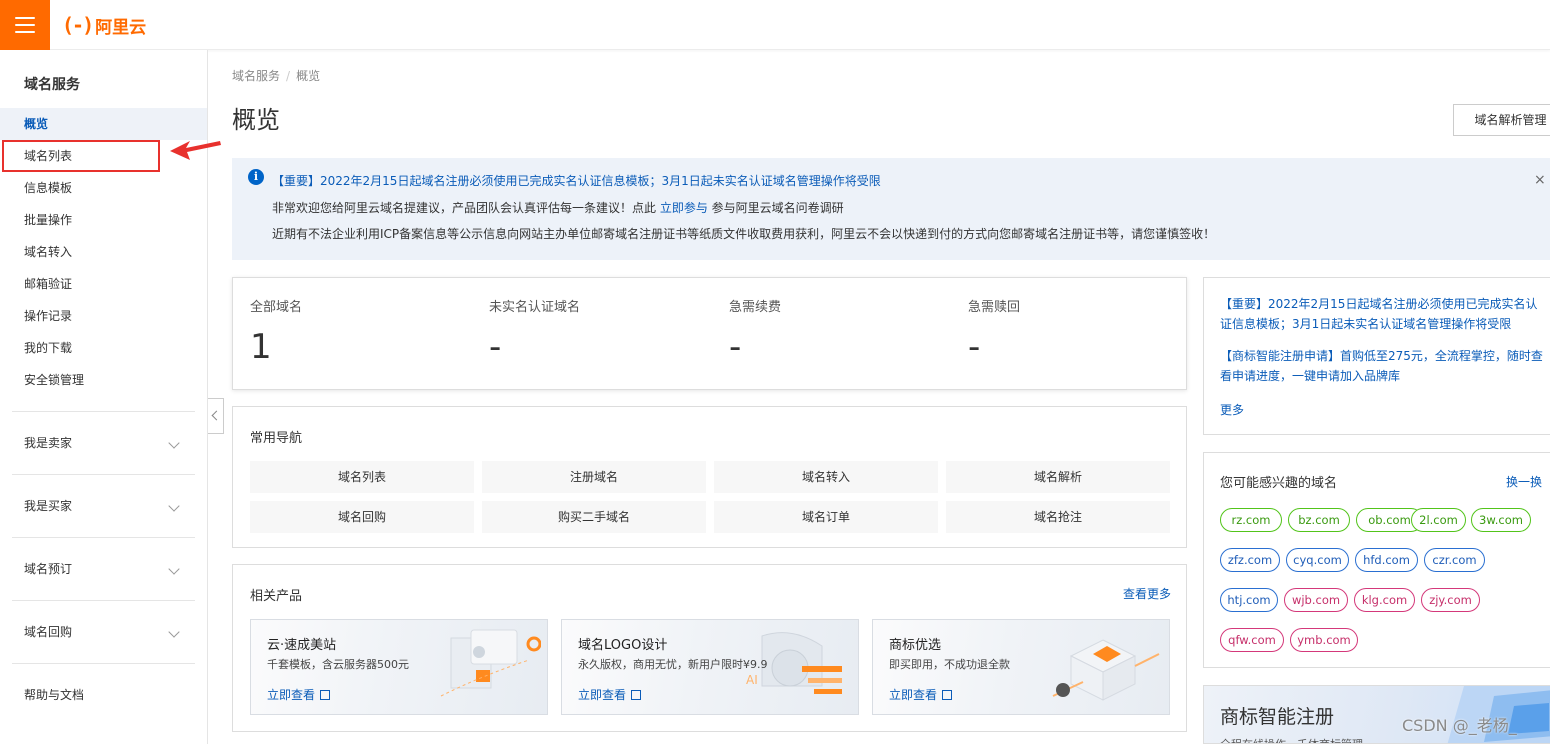 Image resolution: width=1550 pixels, height=744 pixels. What do you see at coordinates (1232, 409) in the screenshot?
I see `news-more-link: 更多` at bounding box center [1232, 409].